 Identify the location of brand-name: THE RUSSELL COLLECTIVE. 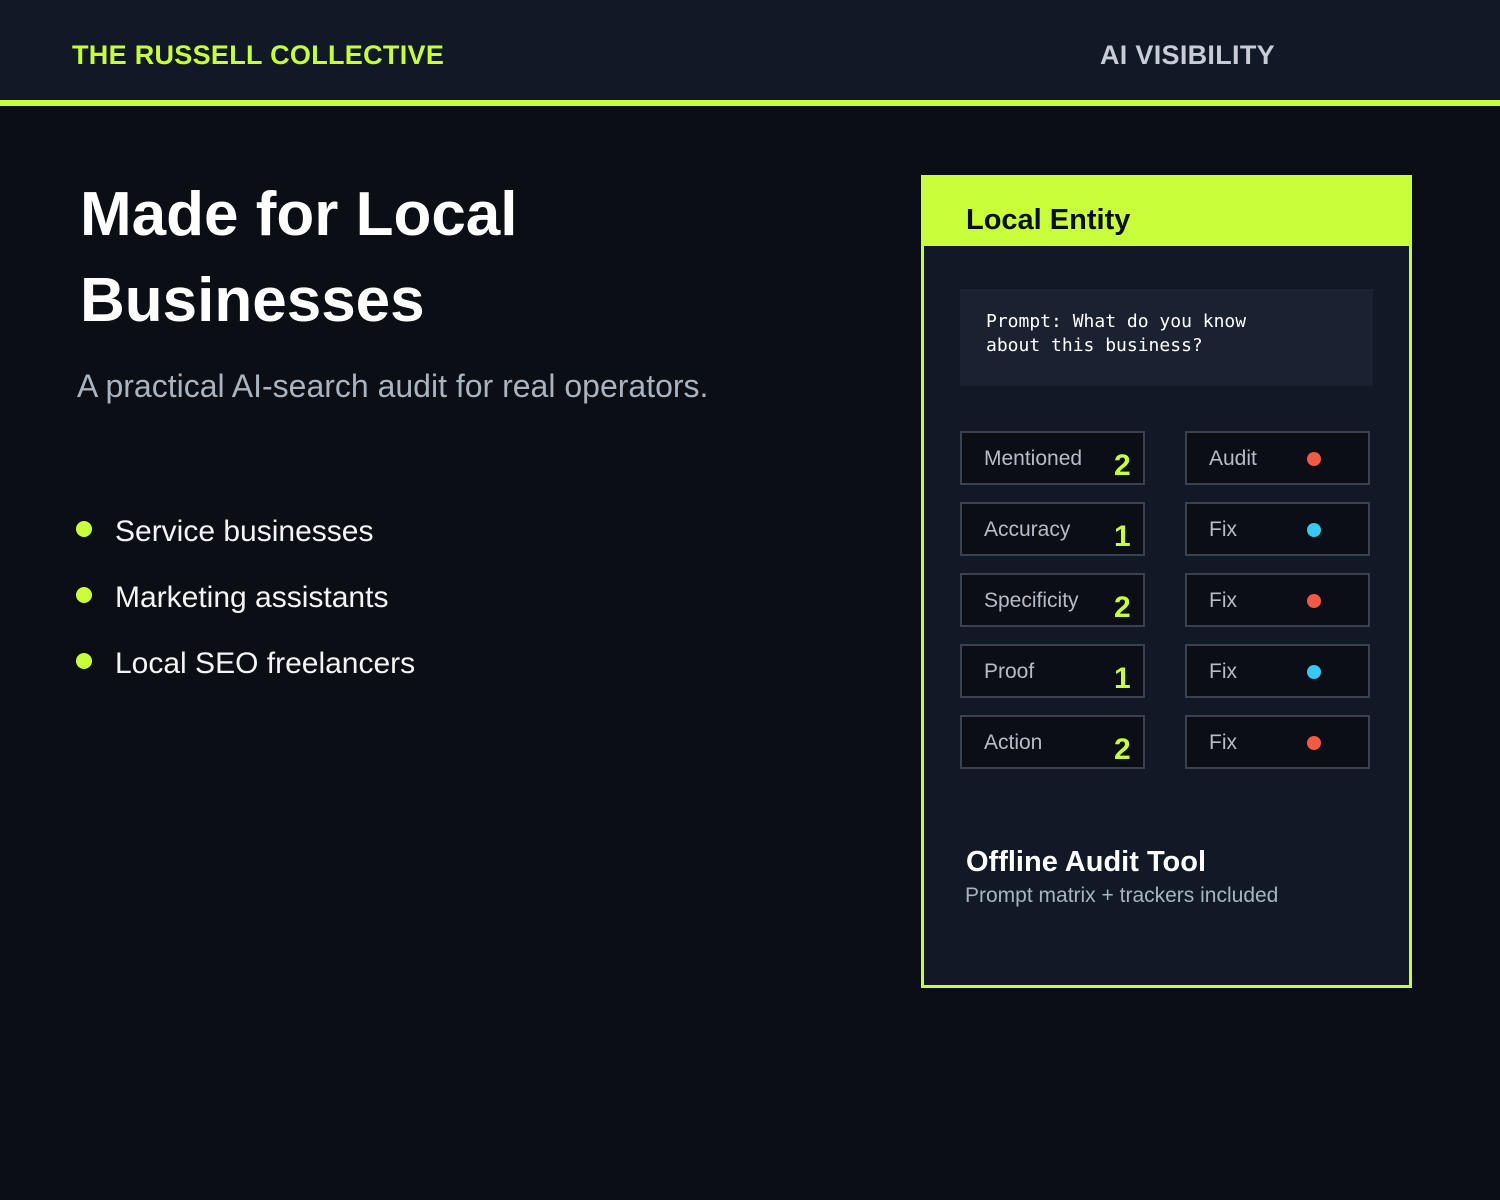
(258, 55).